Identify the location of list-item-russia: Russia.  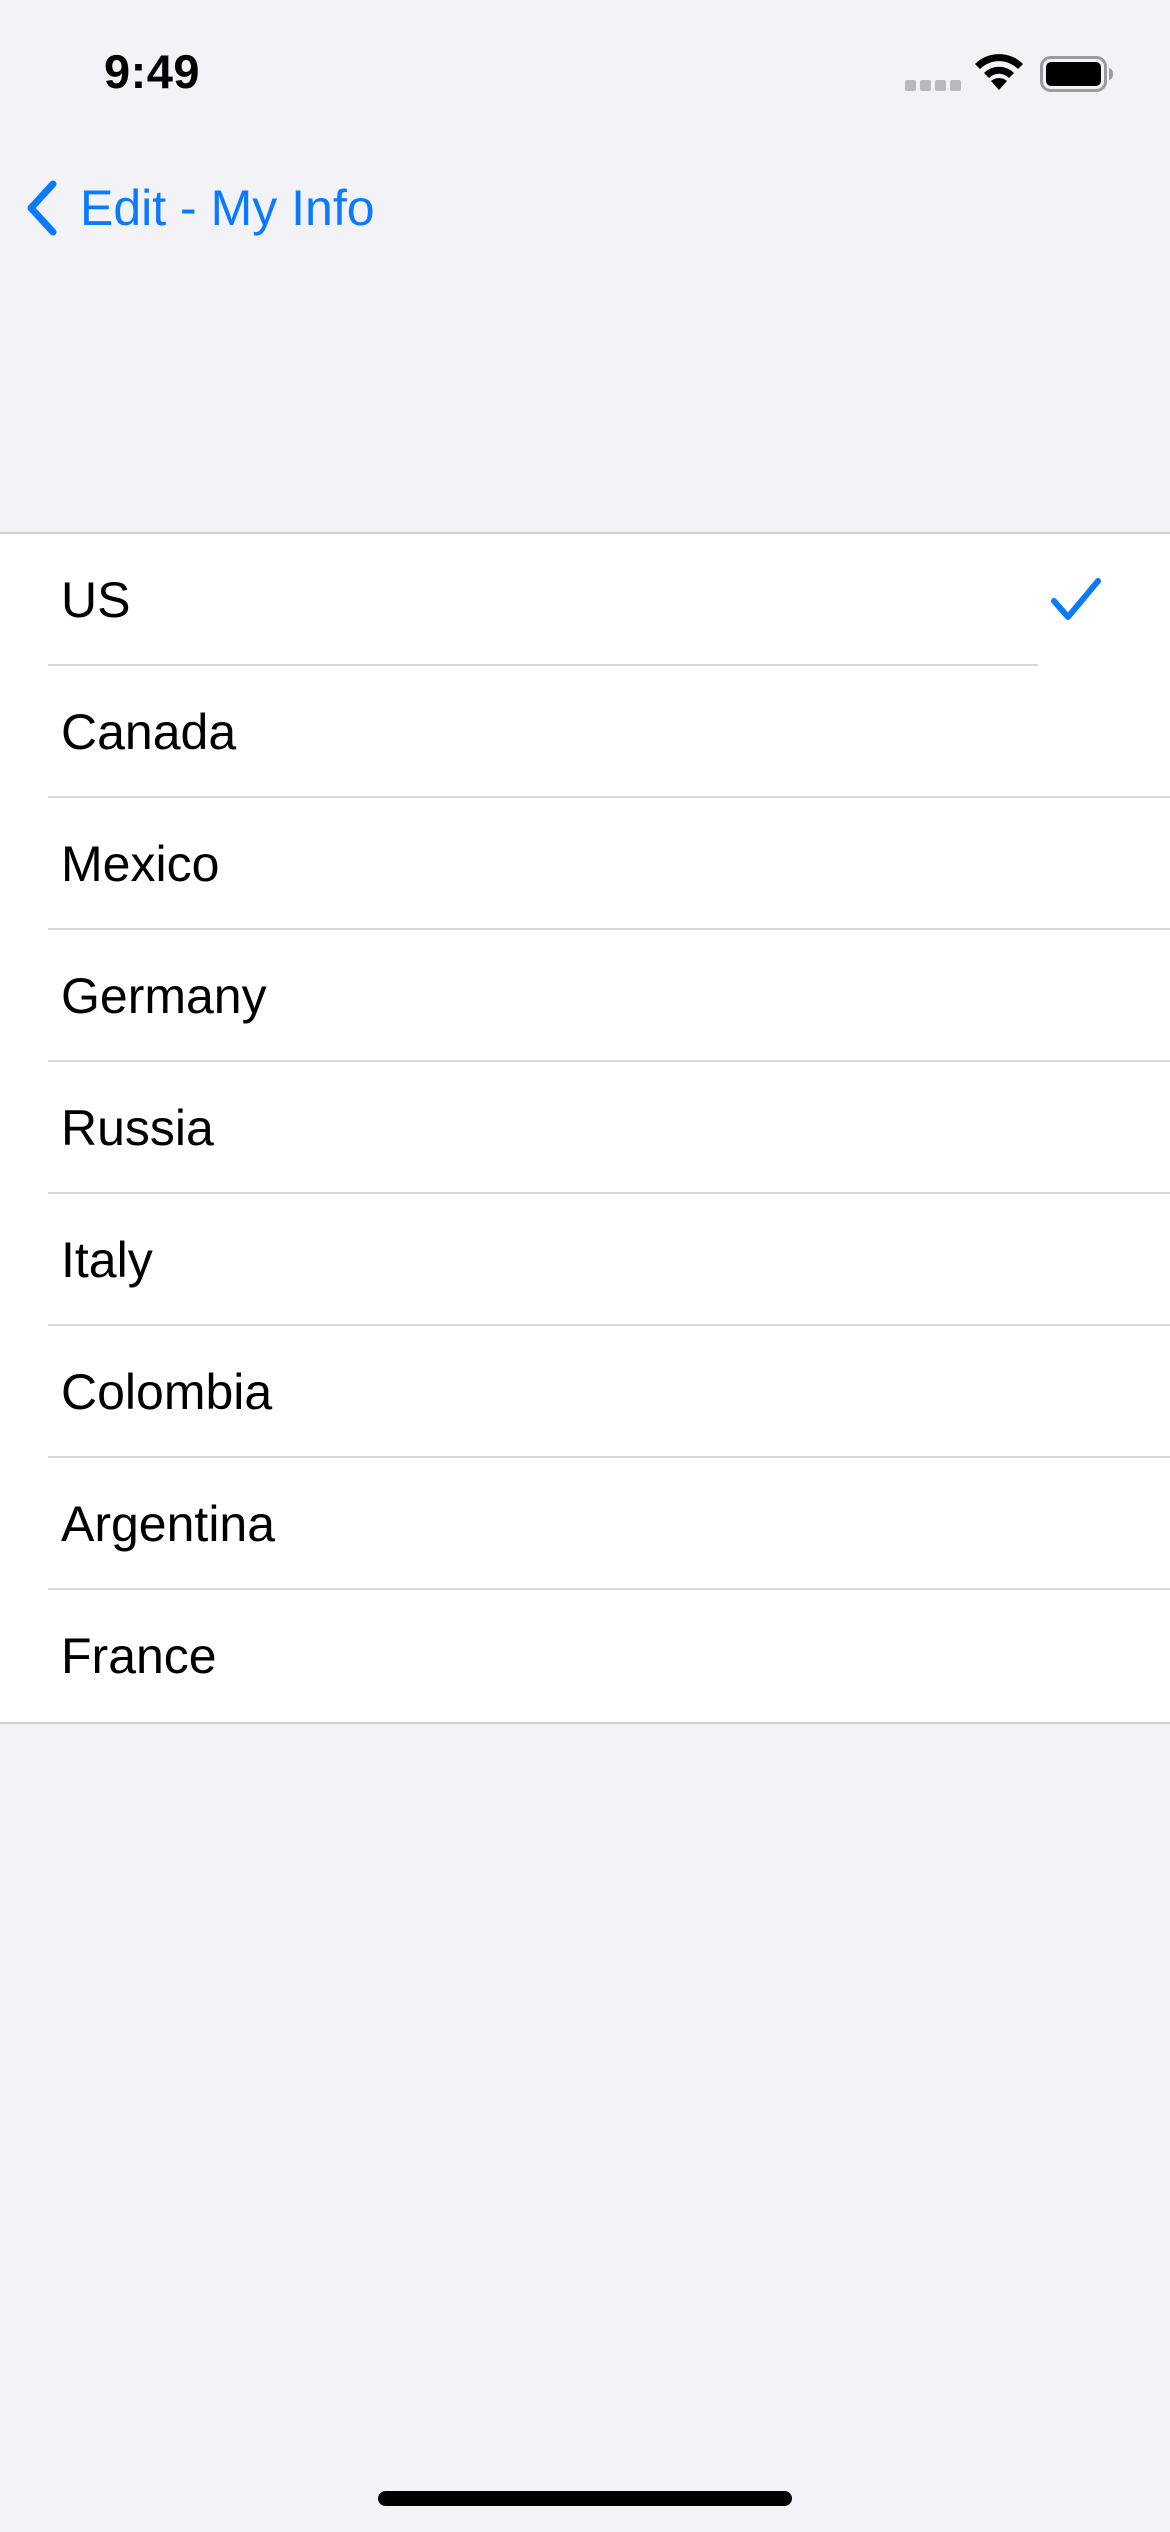
(585, 1128).